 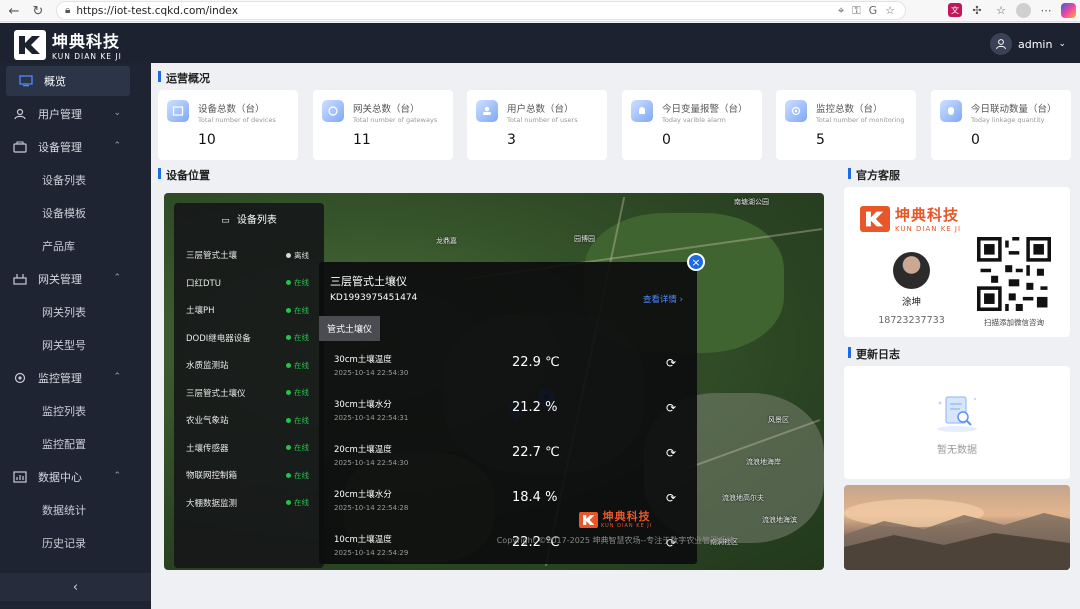 What do you see at coordinates (68, 44) in the screenshot?
I see `logo: 坤典科技 KUN DIAN KE JI` at bounding box center [68, 44].